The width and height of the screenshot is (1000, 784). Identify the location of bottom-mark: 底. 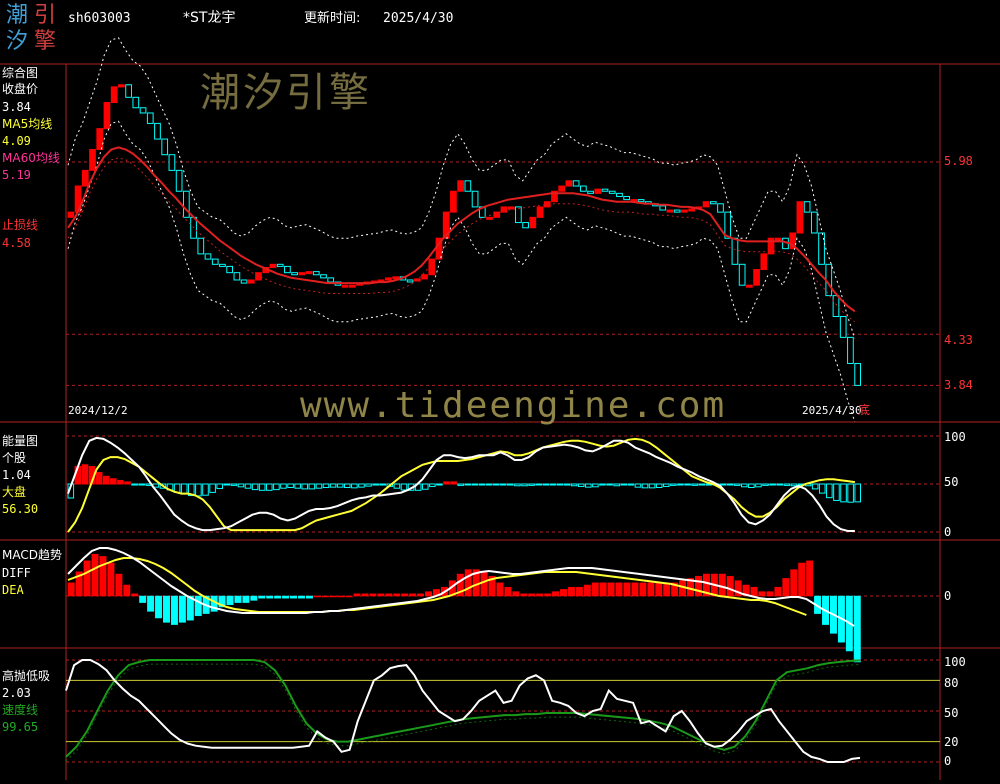
(864, 410).